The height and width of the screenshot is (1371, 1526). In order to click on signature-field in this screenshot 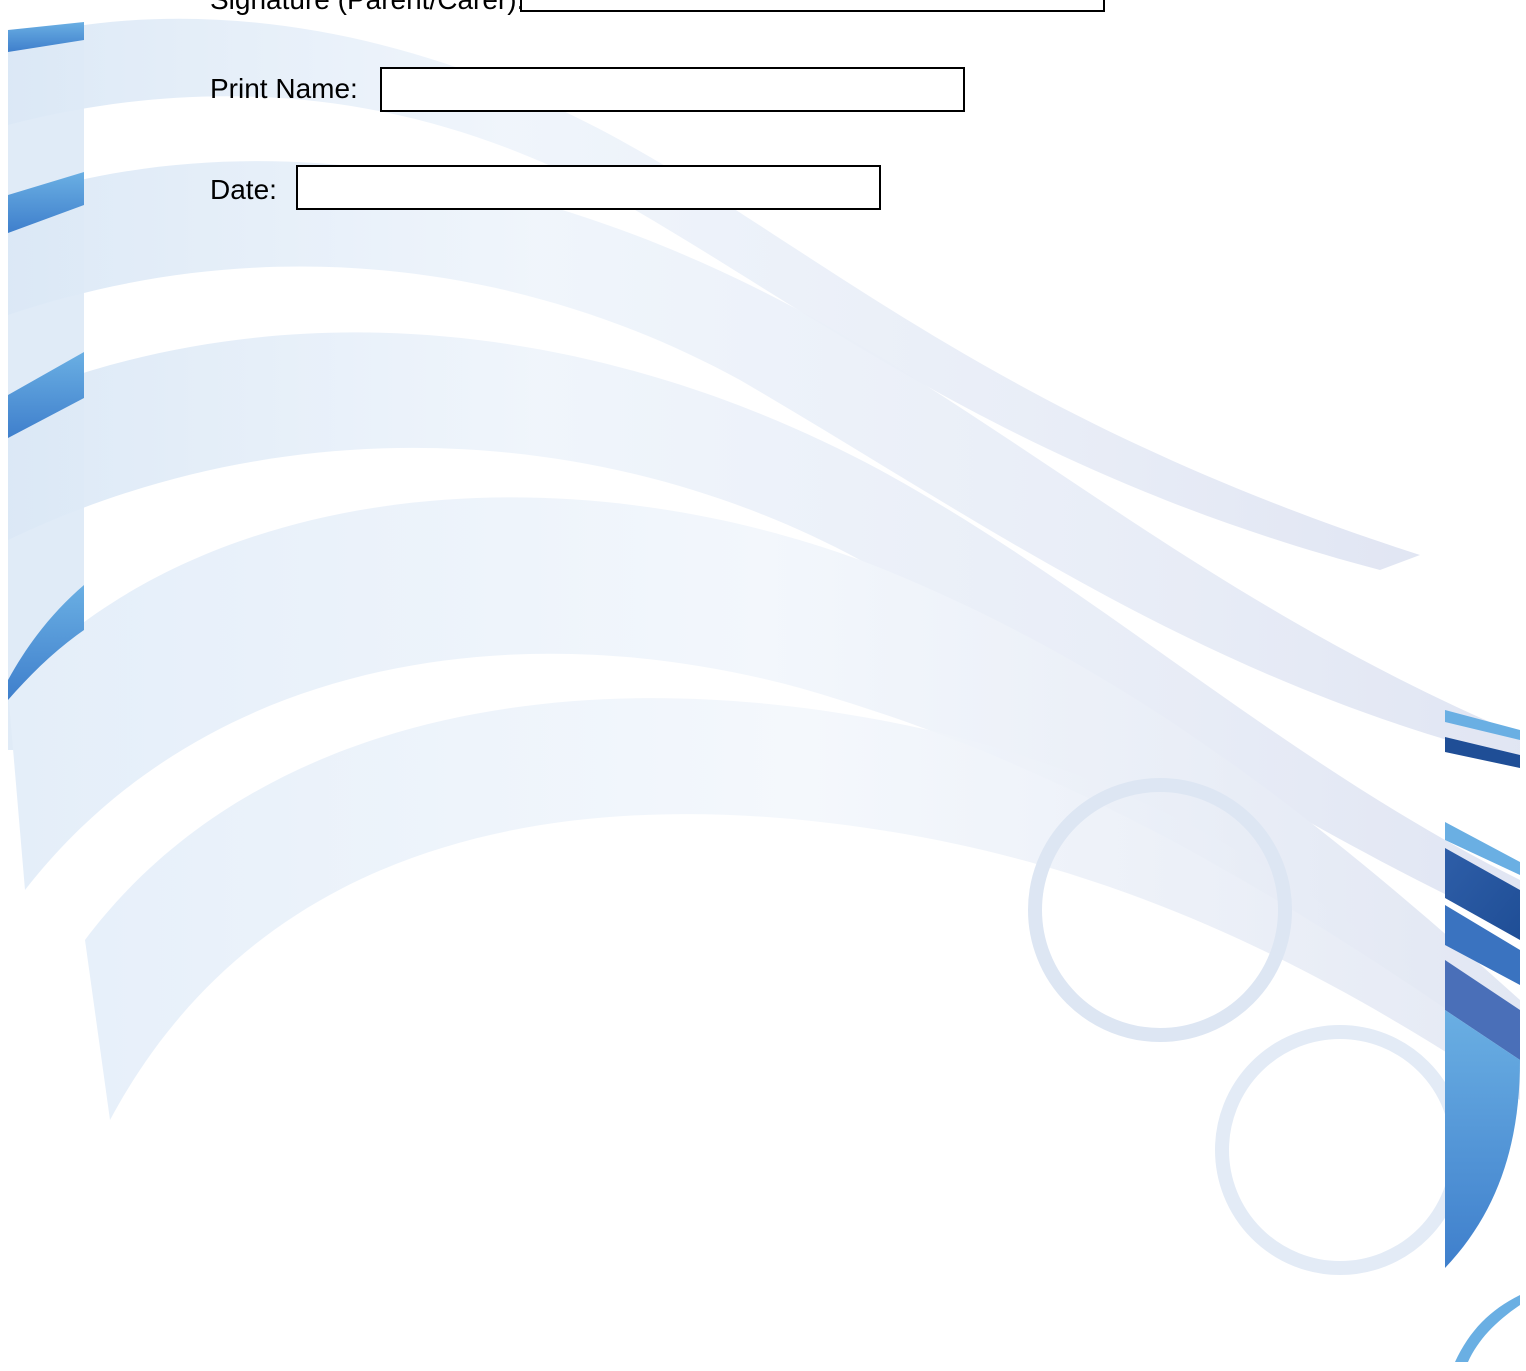, I will do `click(812, 6)`.